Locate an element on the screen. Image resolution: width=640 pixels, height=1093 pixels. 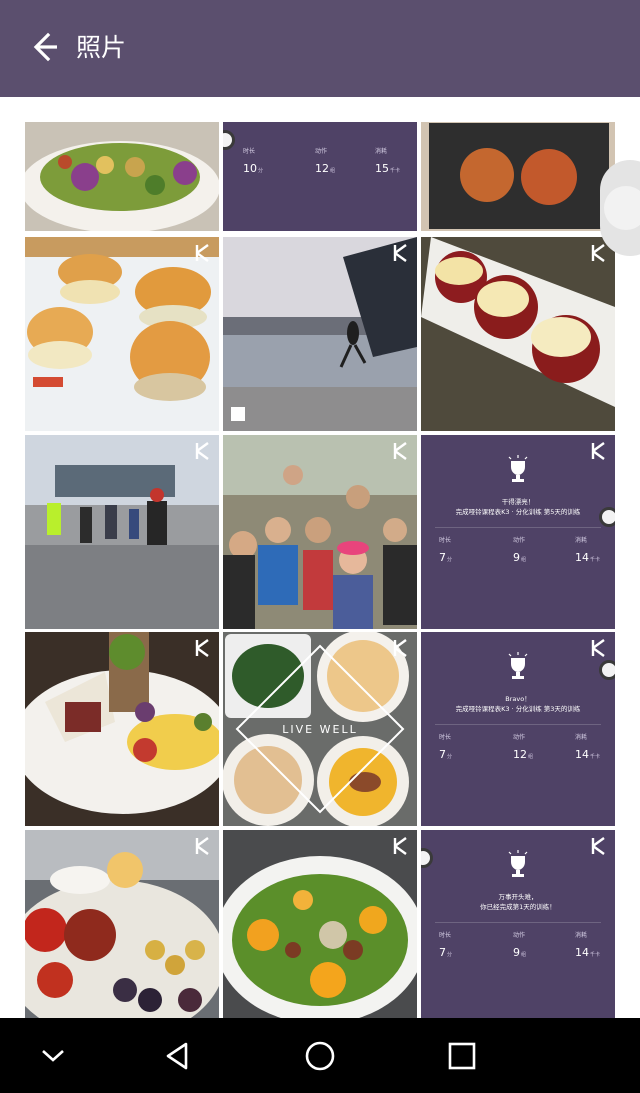
photo-orange-salad is located at coordinates (320, 924).